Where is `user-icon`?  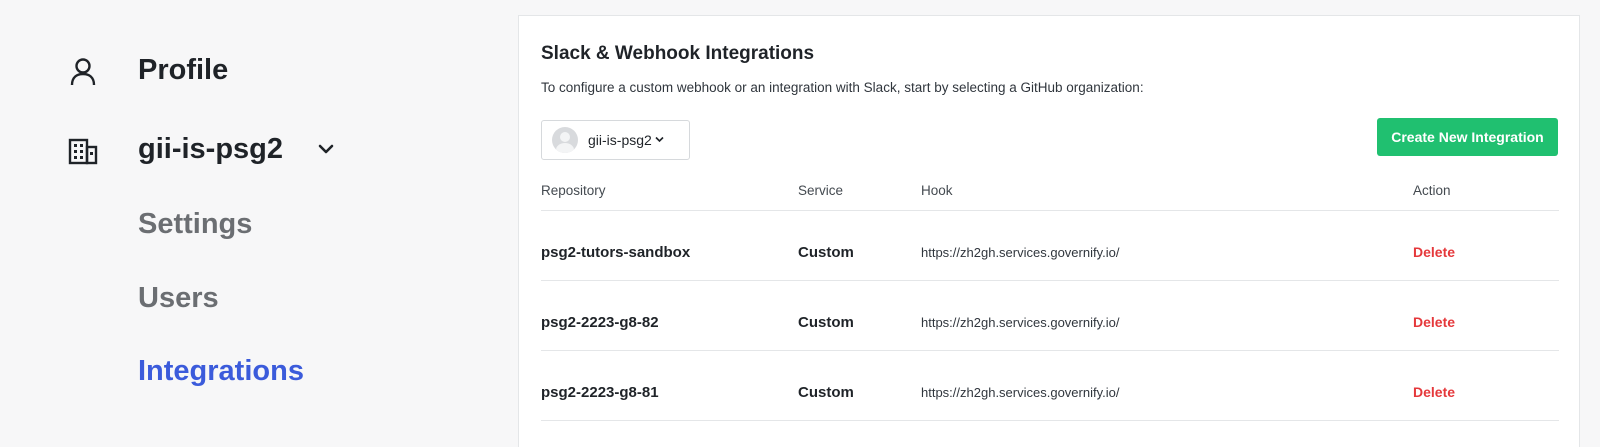
user-icon is located at coordinates (83, 72).